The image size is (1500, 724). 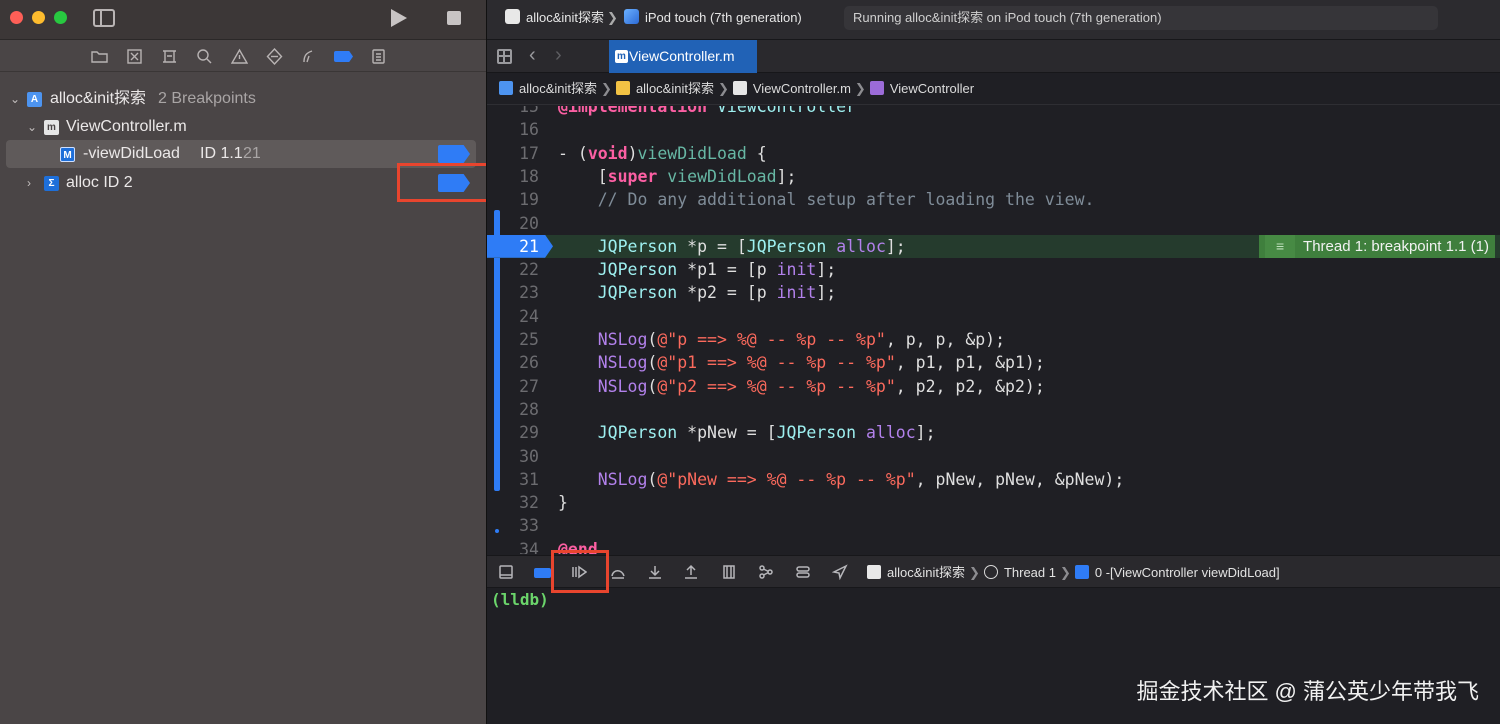 What do you see at coordinates (513, 223) in the screenshot?
I see `line-number: 20` at bounding box center [513, 223].